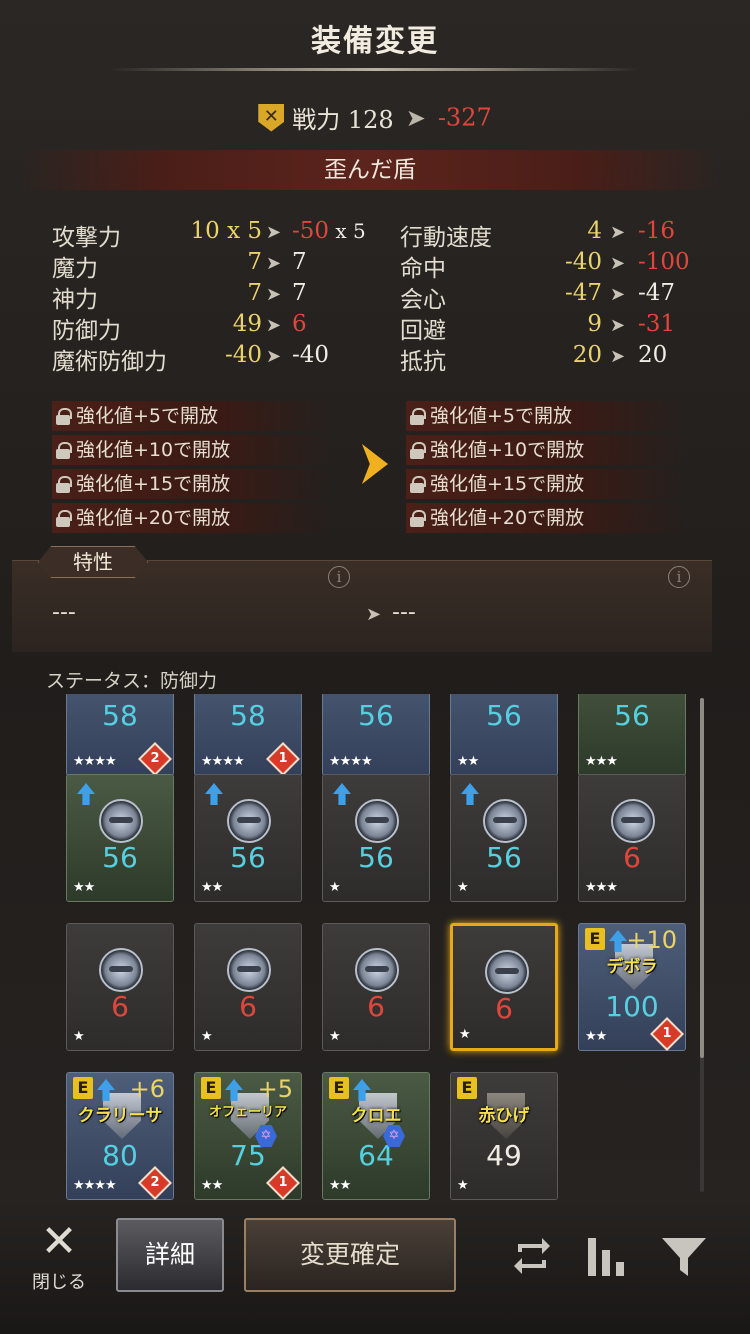 Image resolution: width=750 pixels, height=1334 pixels. I want to click on detail-button: 詳細, so click(170, 1255).